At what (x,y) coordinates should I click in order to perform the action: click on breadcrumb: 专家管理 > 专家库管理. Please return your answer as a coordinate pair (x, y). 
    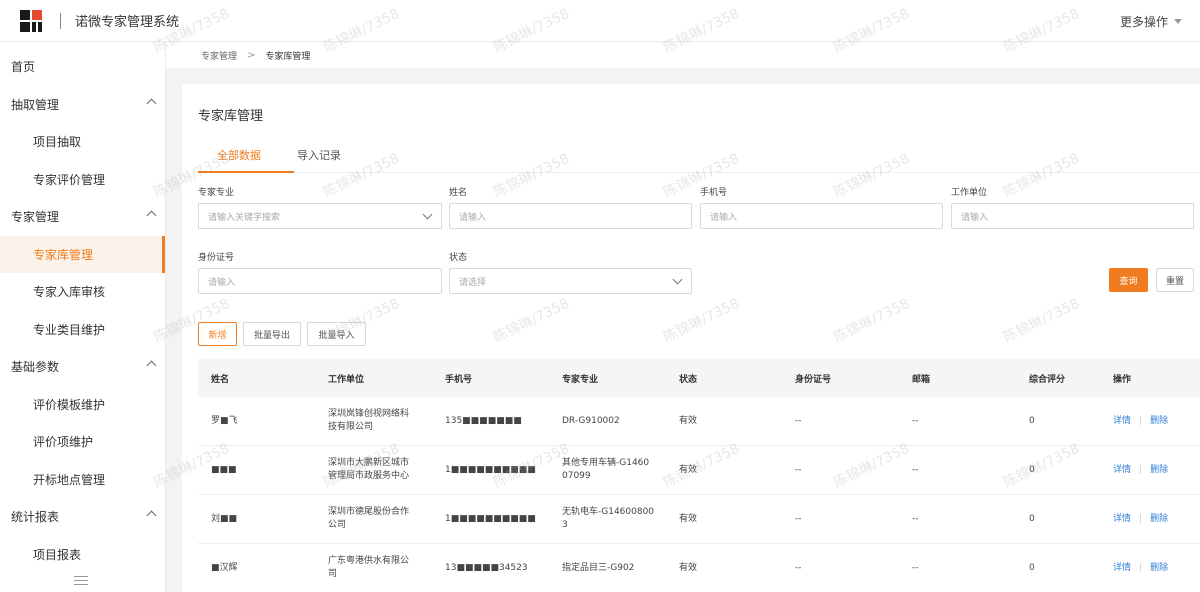
    Looking at the image, I should click on (683, 55).